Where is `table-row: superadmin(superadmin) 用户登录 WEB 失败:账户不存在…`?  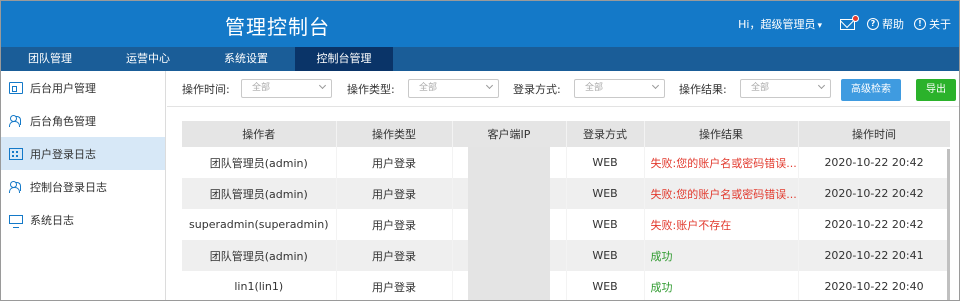 table-row: superadmin(superadmin) 用户登录 WEB 失败:账户不存在… is located at coordinates (566, 224).